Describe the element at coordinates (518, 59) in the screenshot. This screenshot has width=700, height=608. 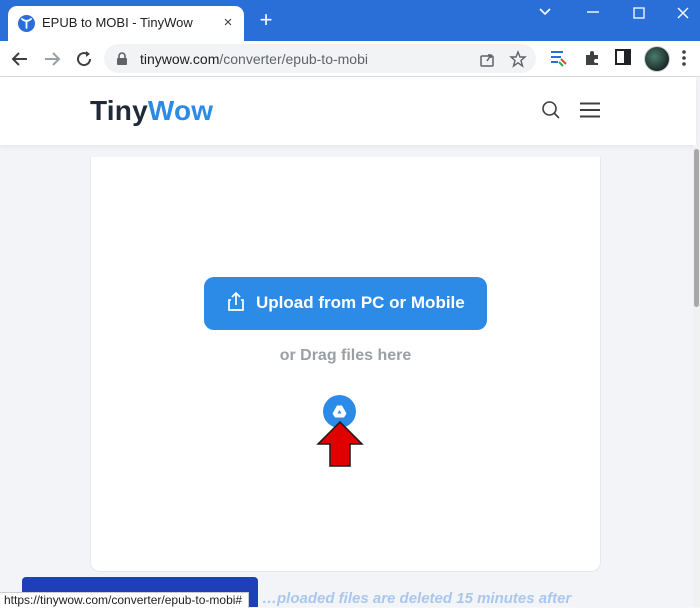
I see `bookmark-star-icon` at that location.